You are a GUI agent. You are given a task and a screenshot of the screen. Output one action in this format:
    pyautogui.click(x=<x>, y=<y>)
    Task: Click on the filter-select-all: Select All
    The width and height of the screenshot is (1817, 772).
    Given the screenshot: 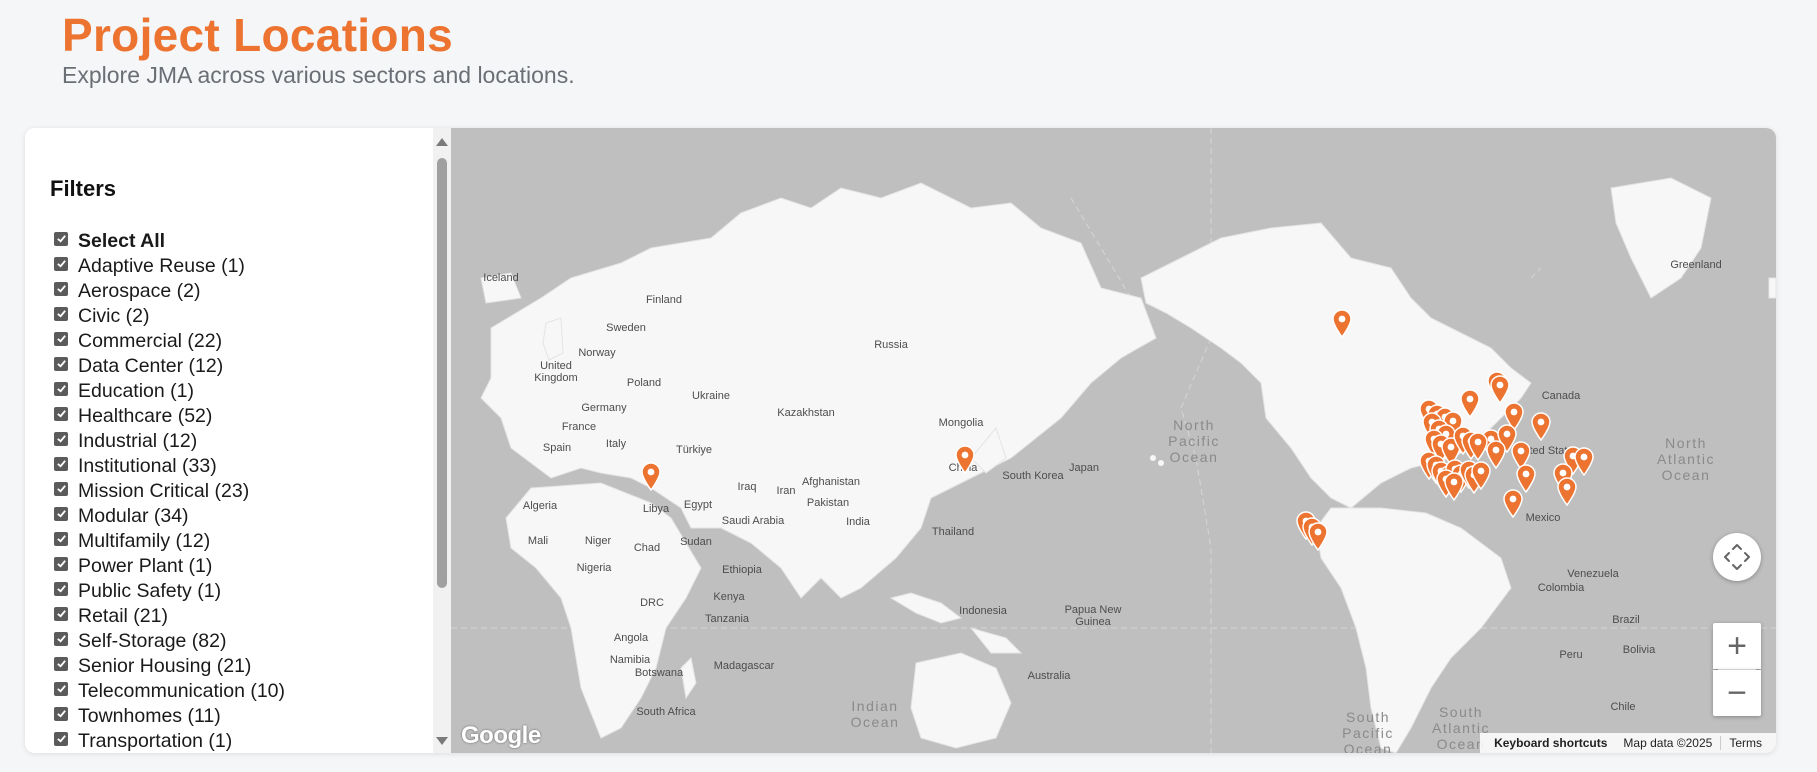 What is the action you would take?
    pyautogui.click(x=239, y=241)
    